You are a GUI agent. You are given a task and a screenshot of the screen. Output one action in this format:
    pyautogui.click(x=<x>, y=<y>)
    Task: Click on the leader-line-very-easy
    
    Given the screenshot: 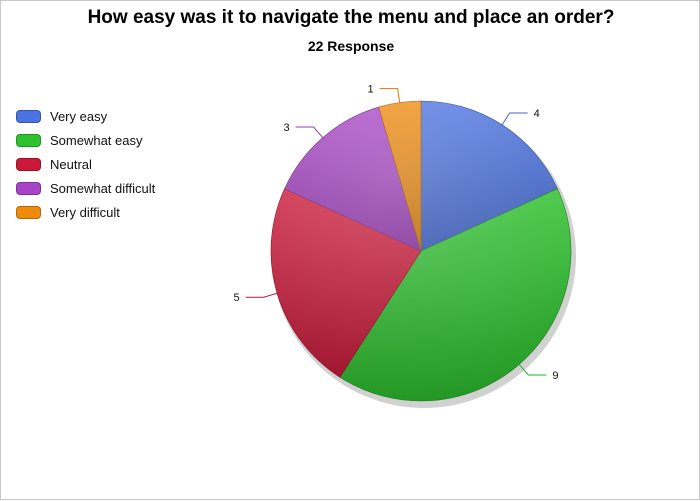 What is the action you would take?
    pyautogui.click(x=514, y=119)
    